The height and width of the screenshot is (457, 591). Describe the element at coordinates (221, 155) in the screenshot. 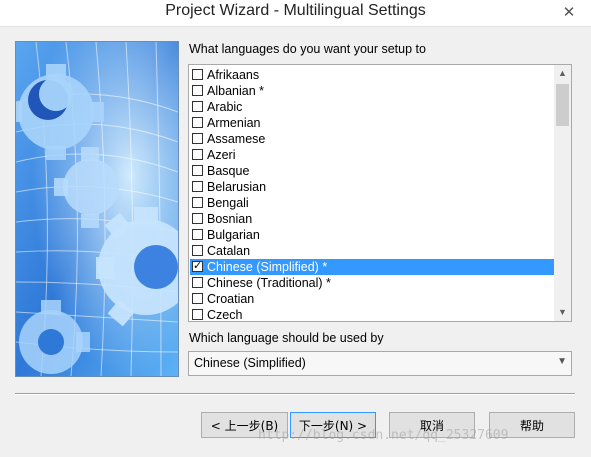

I see `language-label: Azeri` at that location.